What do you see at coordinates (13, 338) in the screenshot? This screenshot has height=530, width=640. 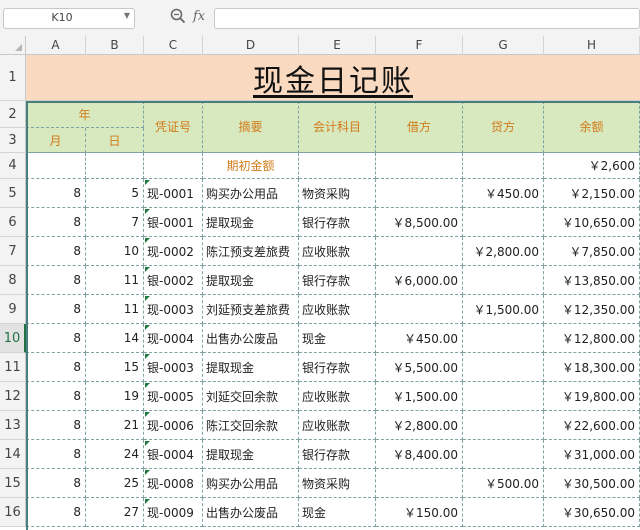 I see `row-header: 10` at bounding box center [13, 338].